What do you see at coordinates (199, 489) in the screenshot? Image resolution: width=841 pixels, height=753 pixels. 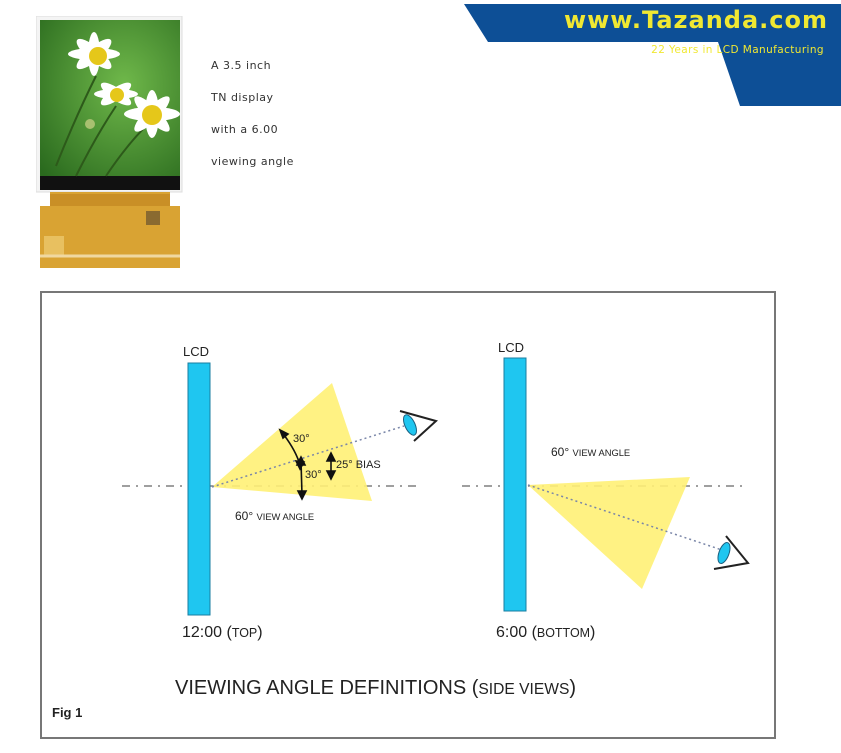 I see `lcd-panel-left` at bounding box center [199, 489].